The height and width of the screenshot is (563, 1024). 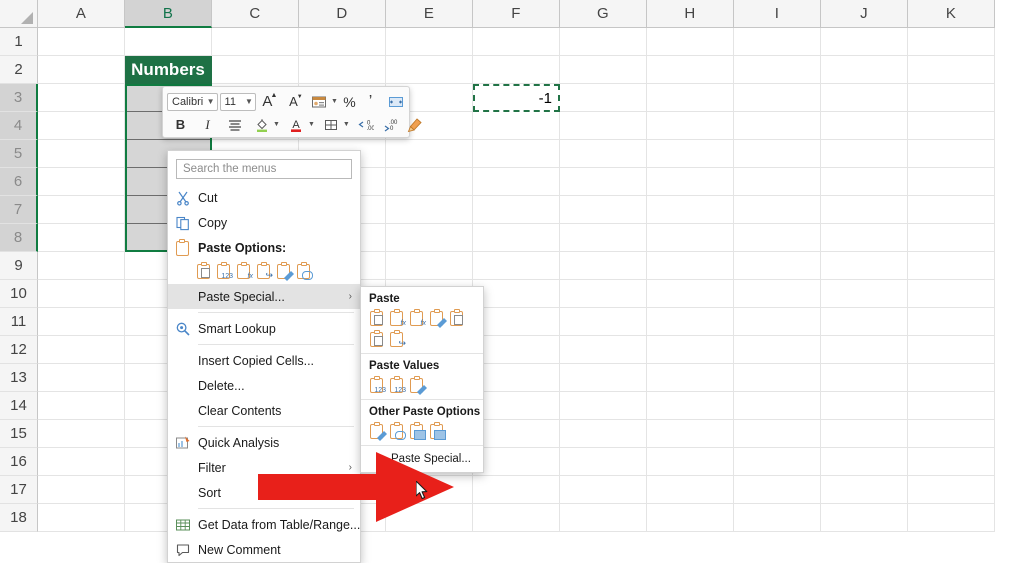 I want to click on cell-G7, so click(x=603, y=210).